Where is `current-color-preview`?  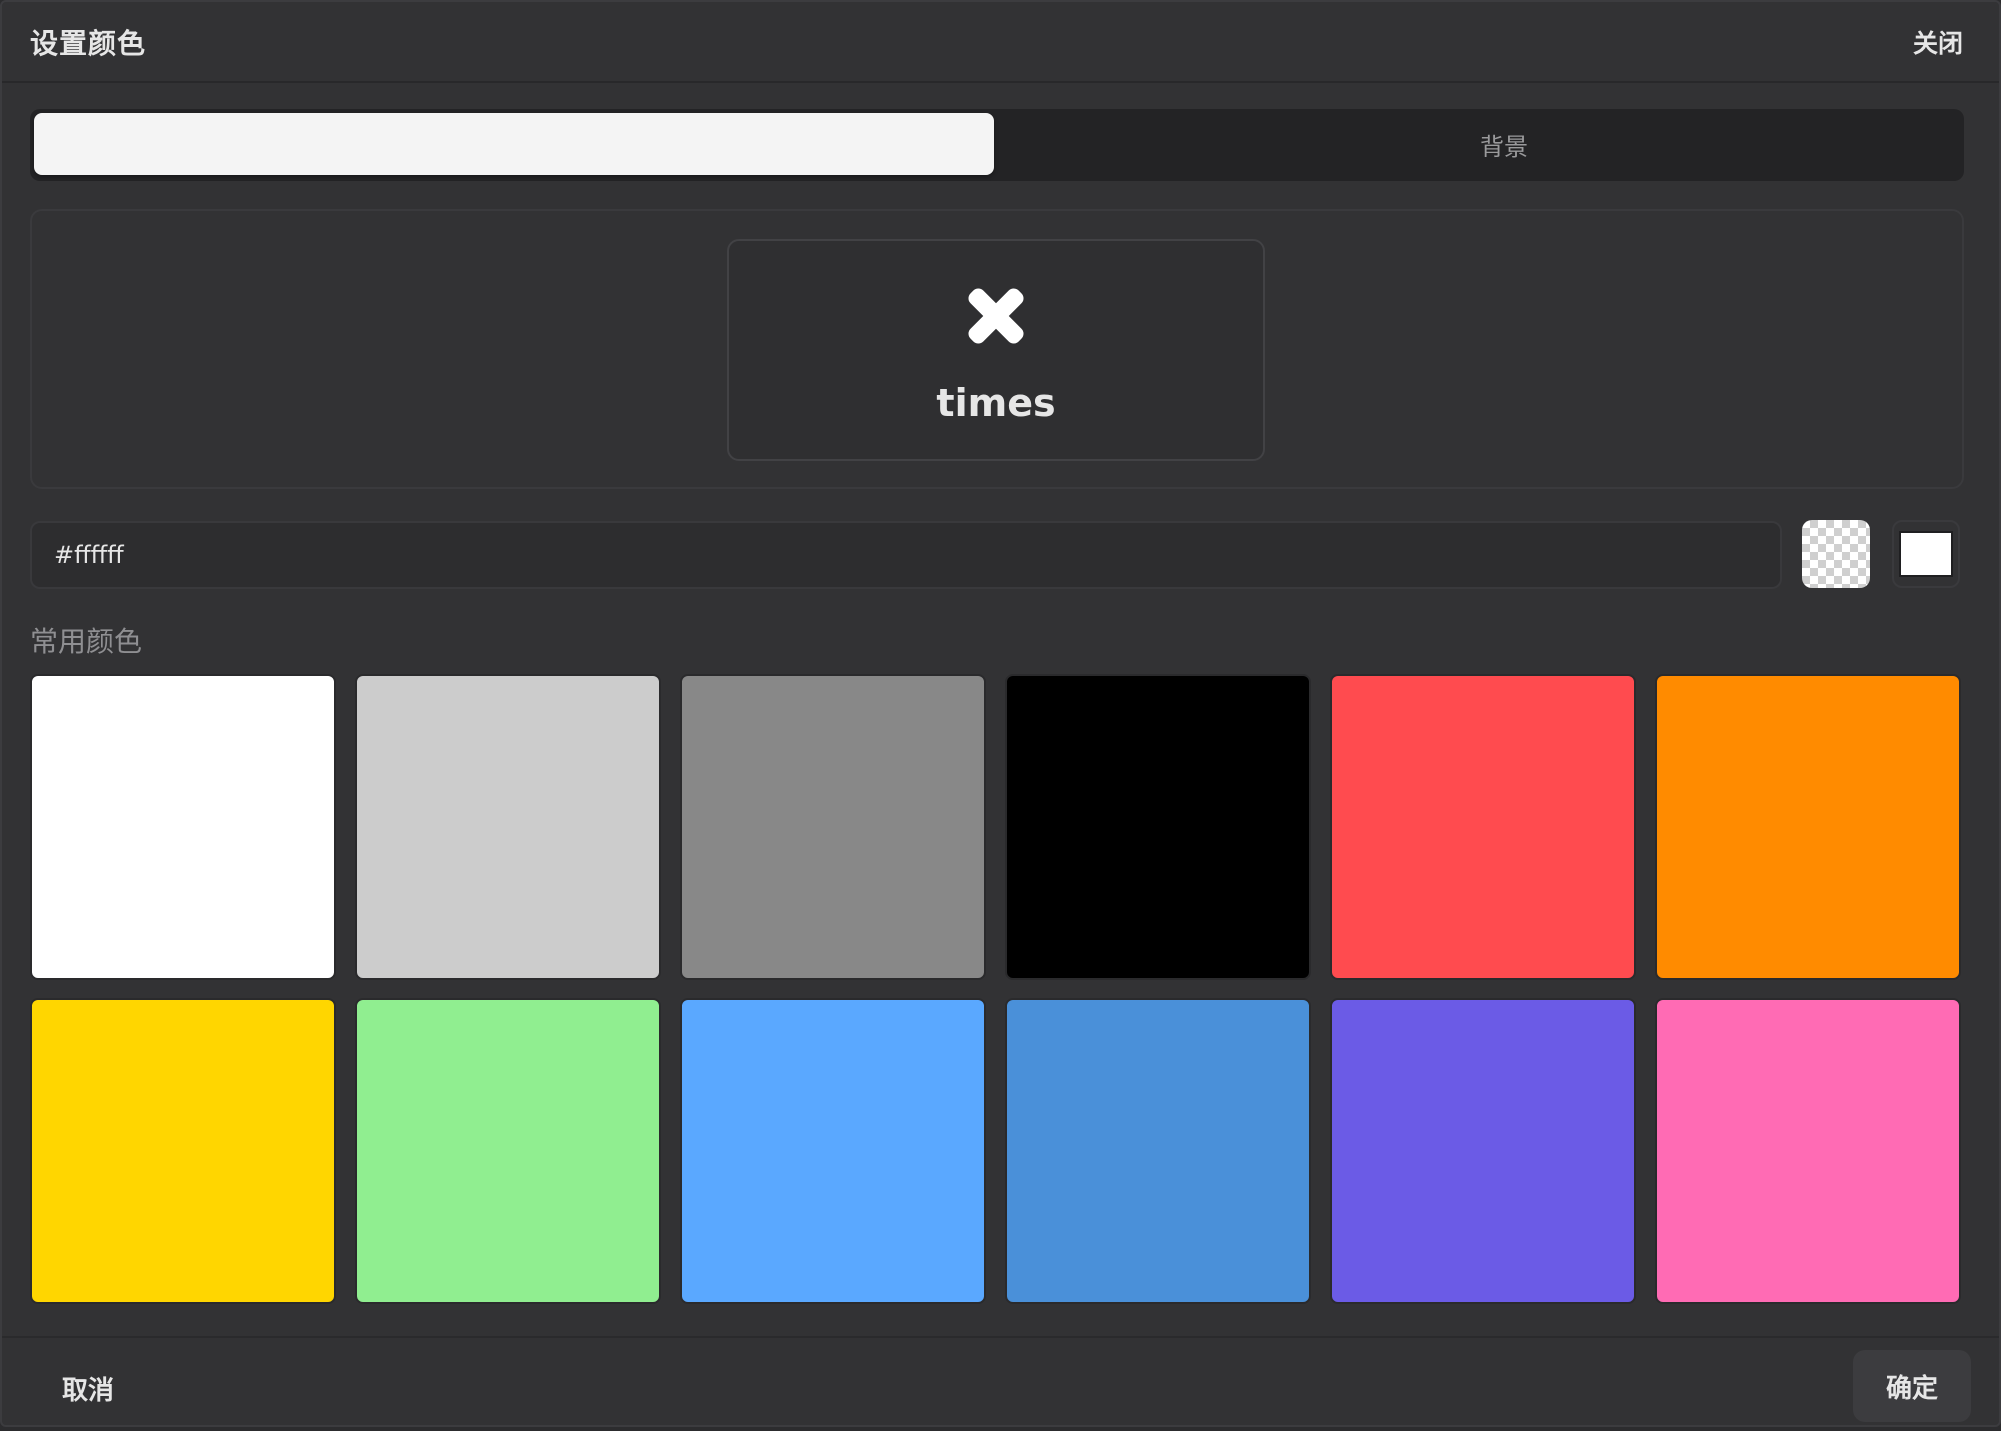
current-color-preview is located at coordinates (1926, 554).